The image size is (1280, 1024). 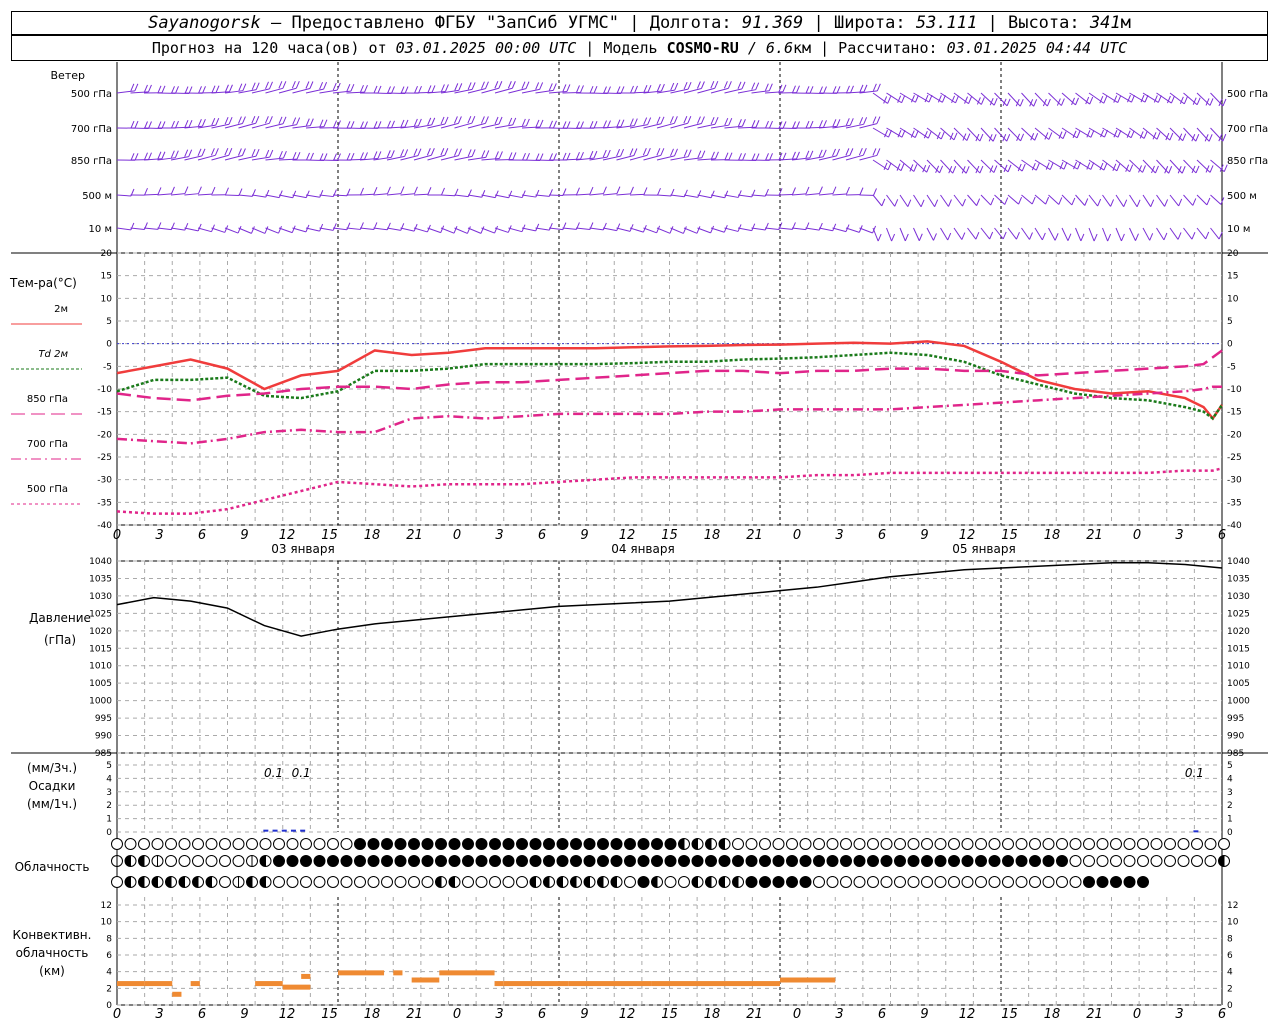 What do you see at coordinates (1238, 667) in the screenshot?
I see `pressure-tick-label-right: 1010` at bounding box center [1238, 667].